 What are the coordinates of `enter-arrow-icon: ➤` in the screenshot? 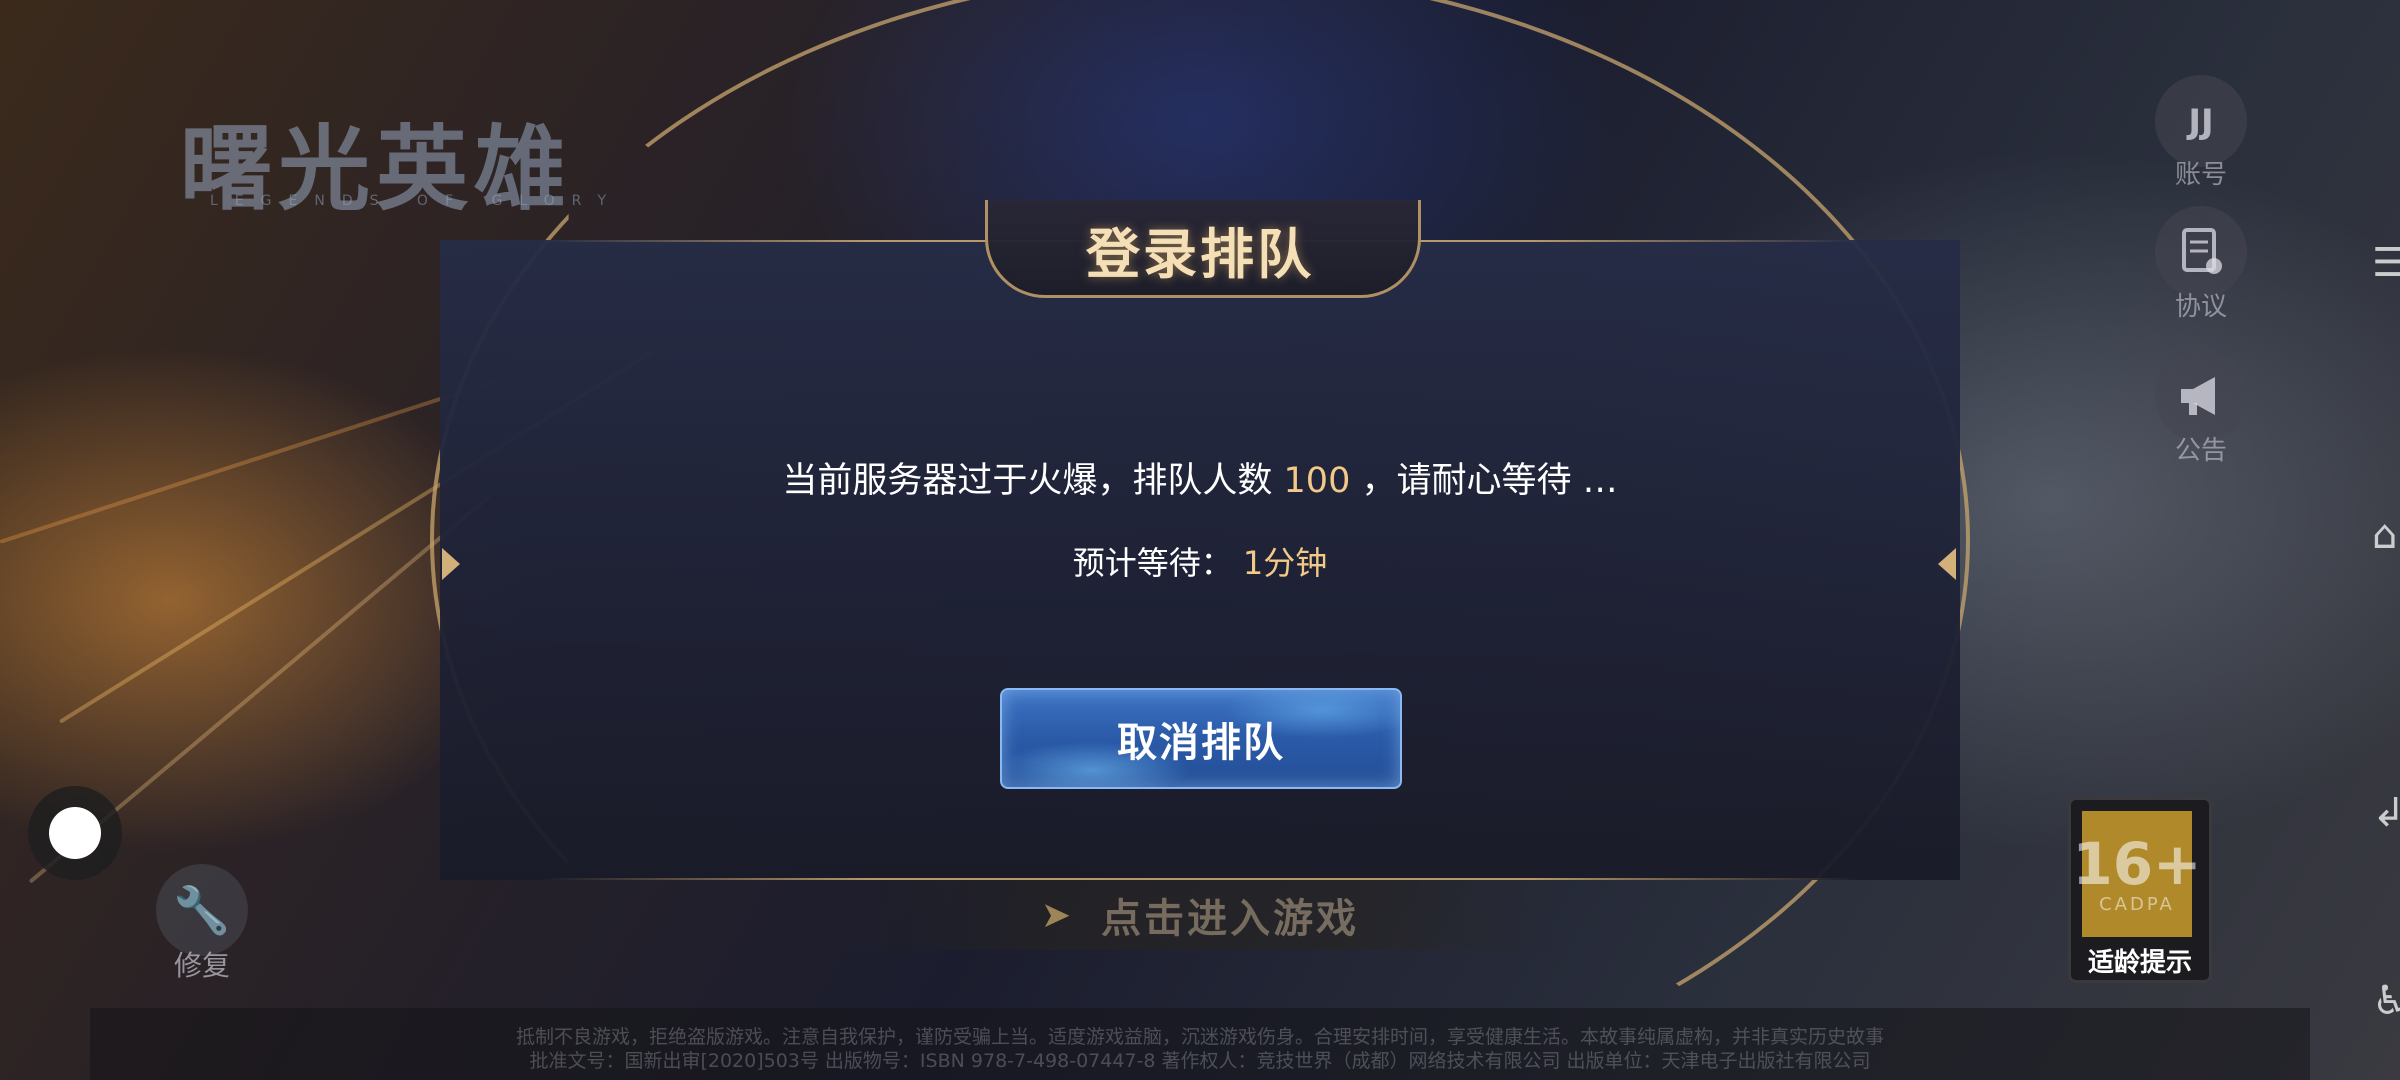 It's located at (1056, 915).